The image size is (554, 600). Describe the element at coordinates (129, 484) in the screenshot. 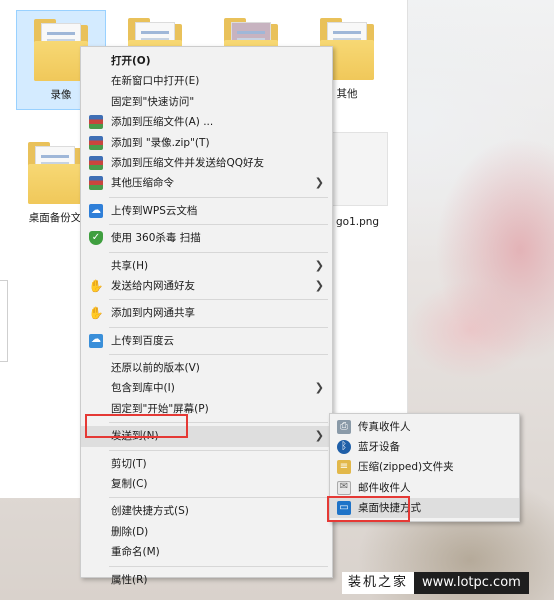

I see `menu-label: 复制(C)` at that location.